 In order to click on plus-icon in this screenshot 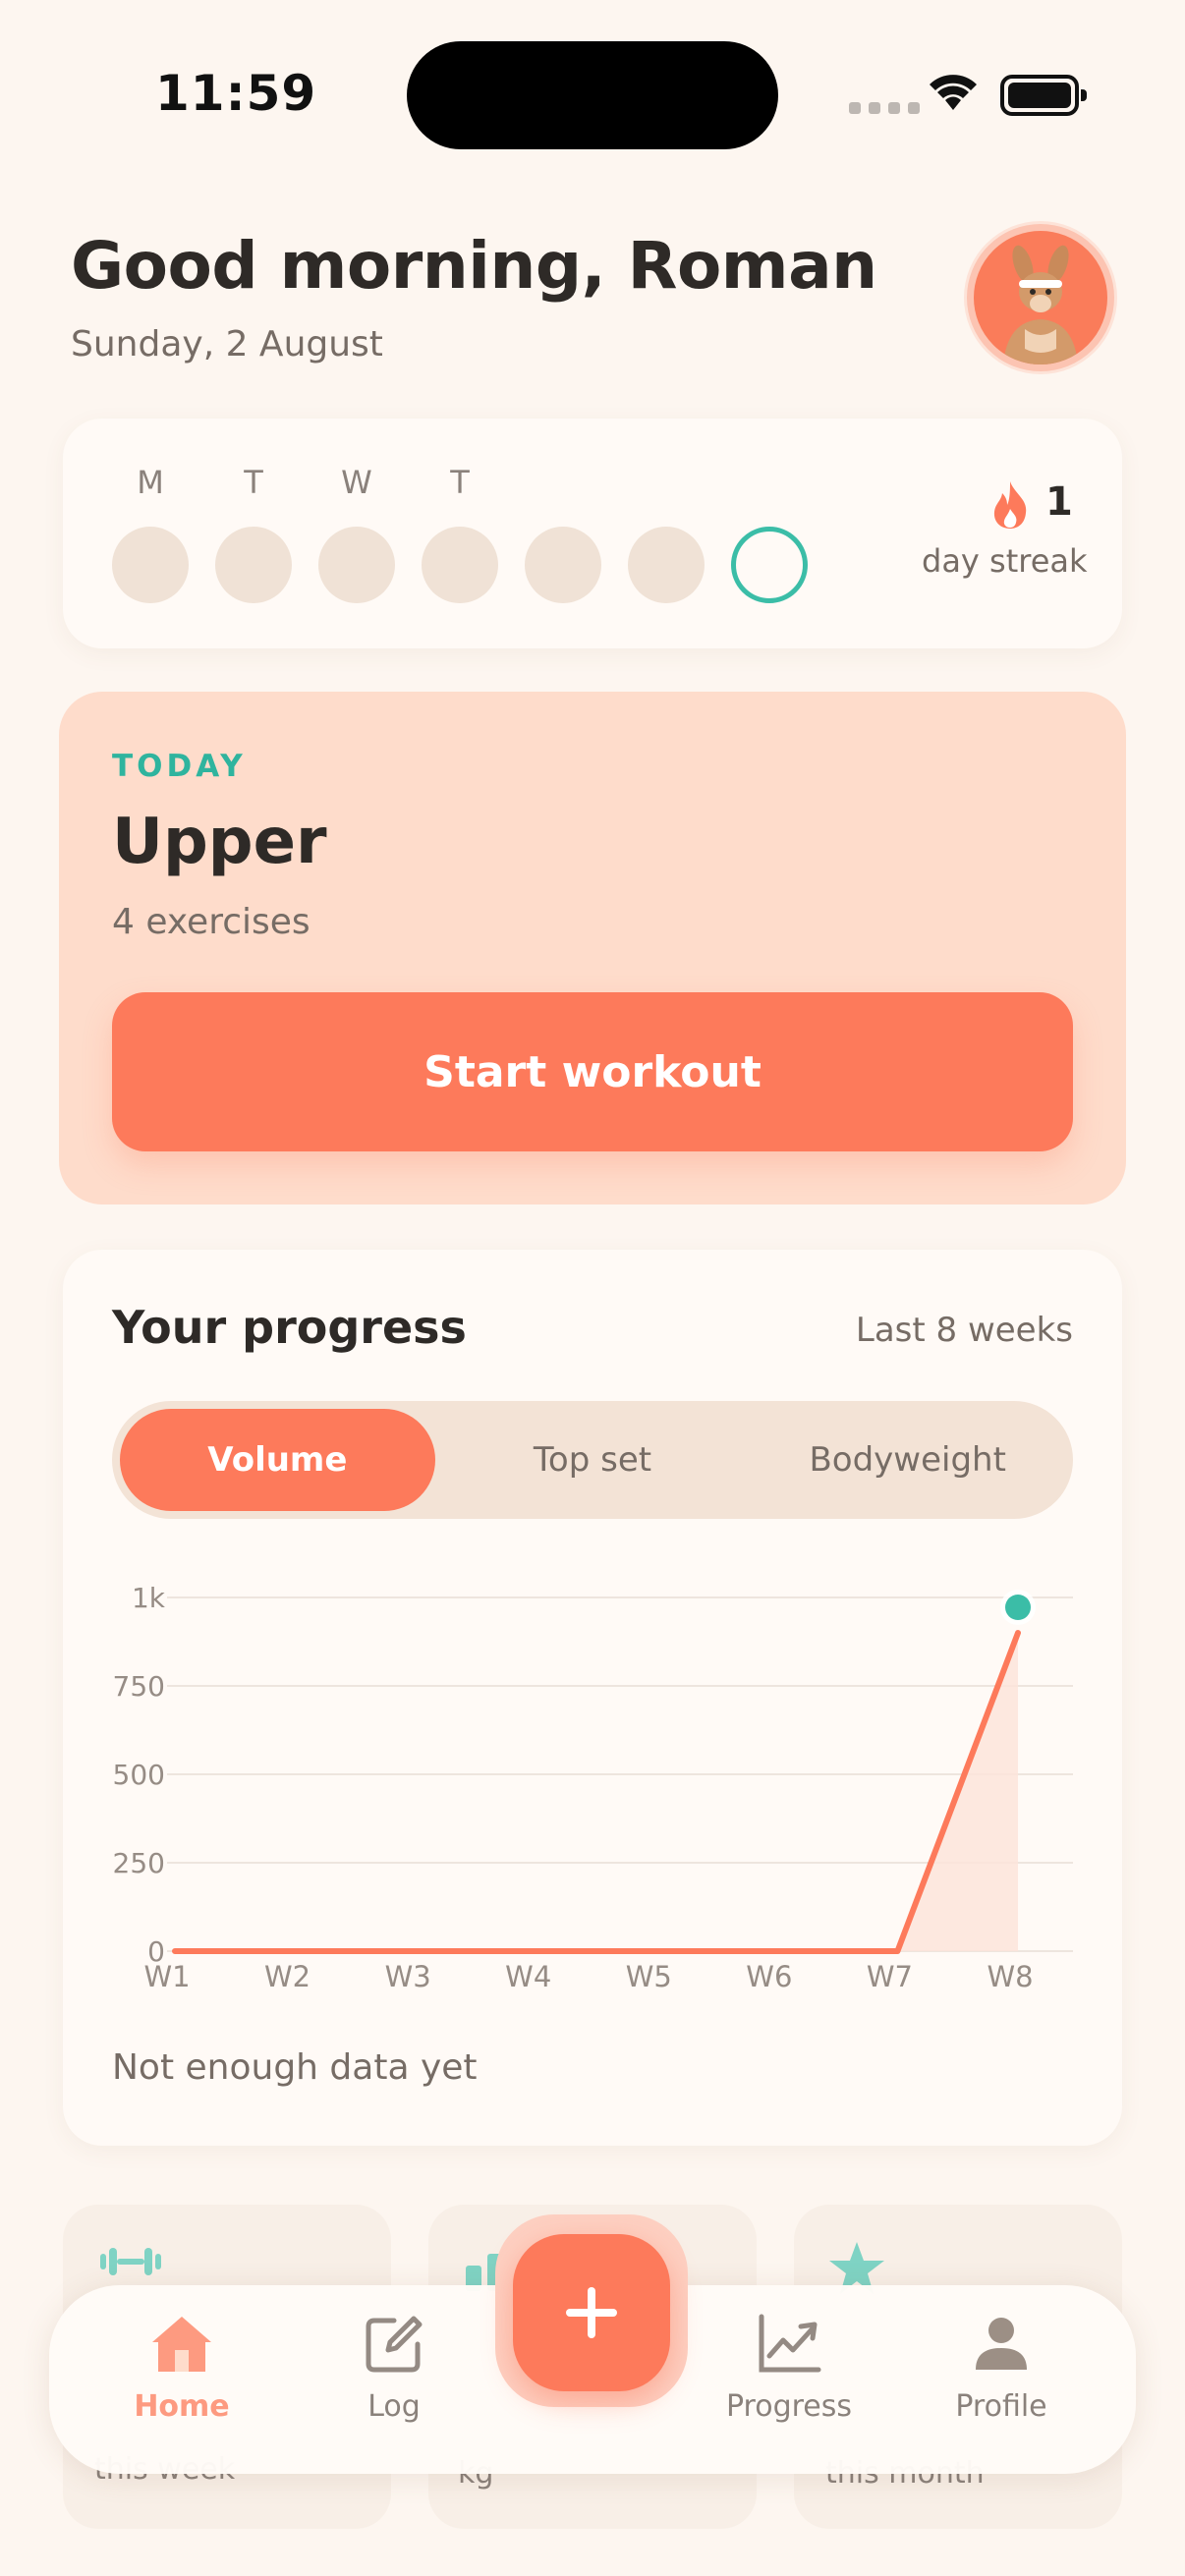, I will do `click(592, 2312)`.